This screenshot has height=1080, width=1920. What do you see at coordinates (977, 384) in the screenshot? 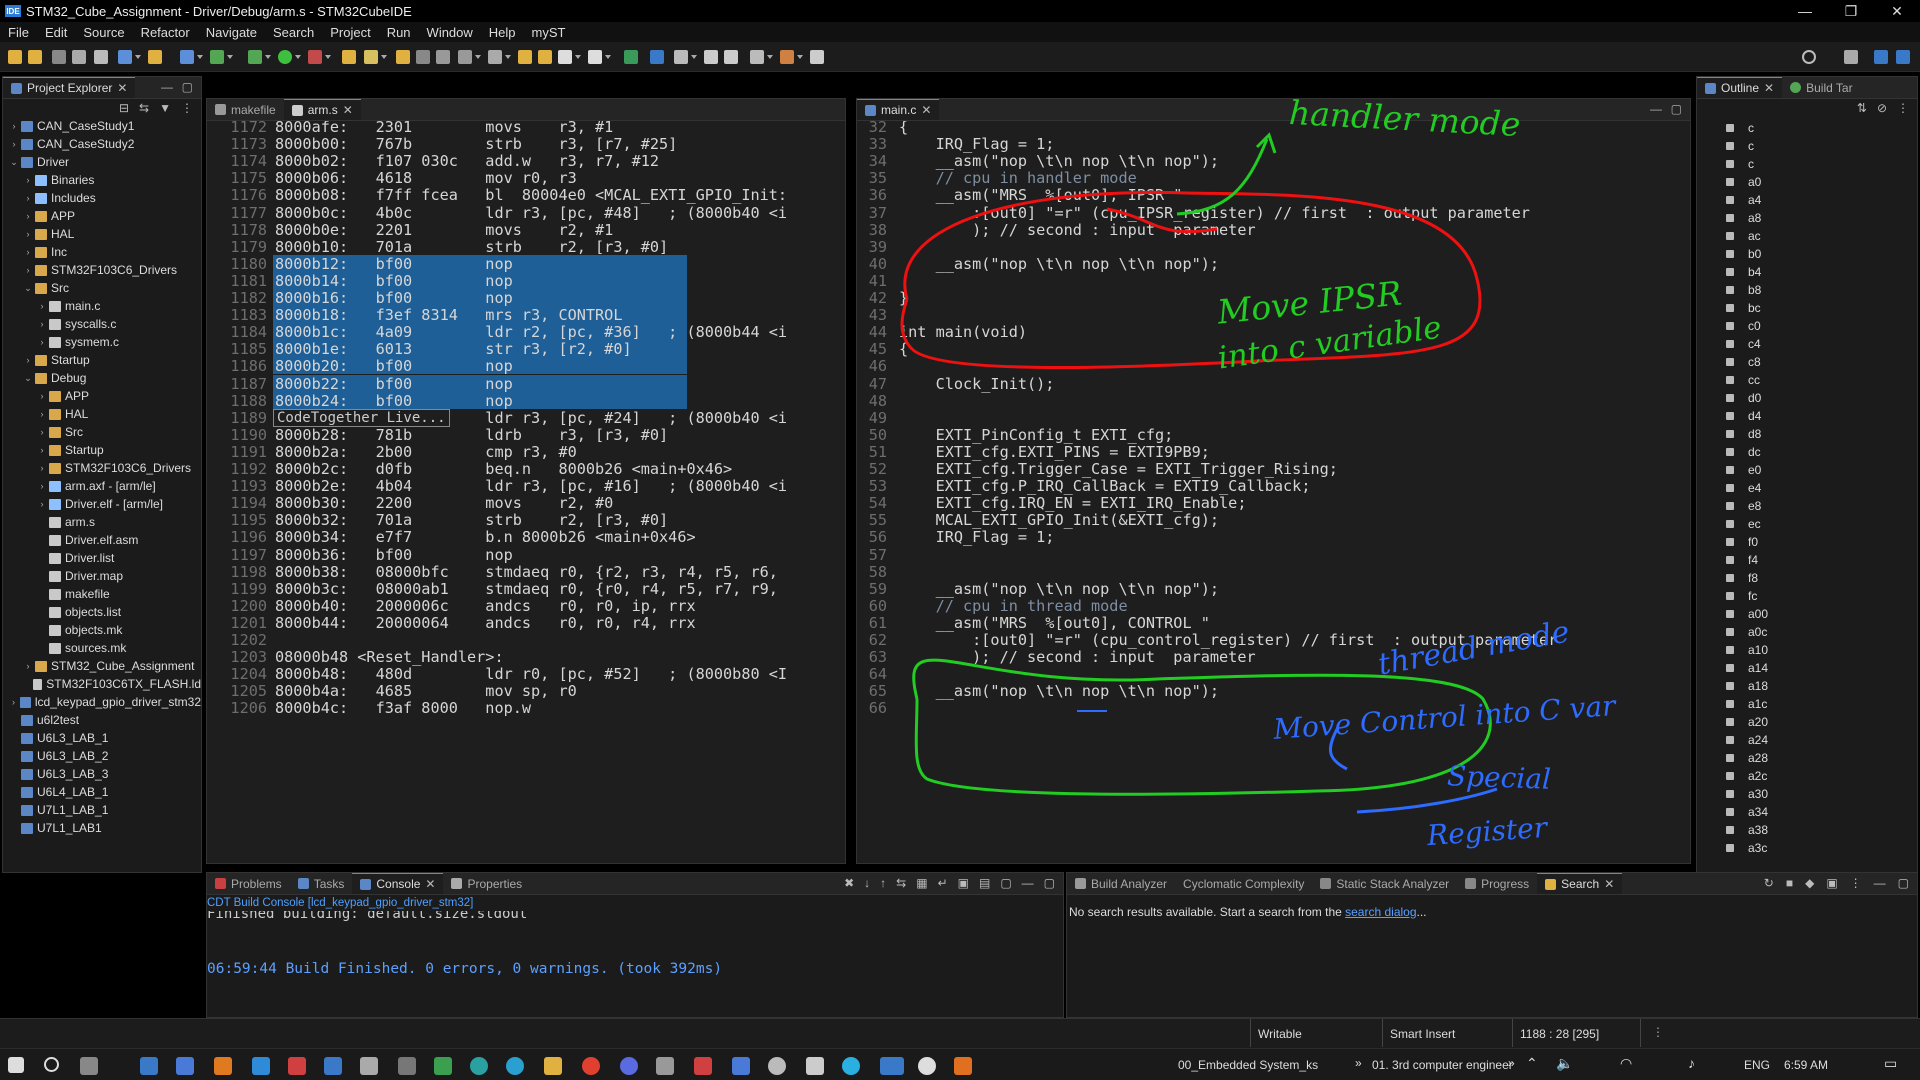
I see `code-line: Clock_Init();` at bounding box center [977, 384].